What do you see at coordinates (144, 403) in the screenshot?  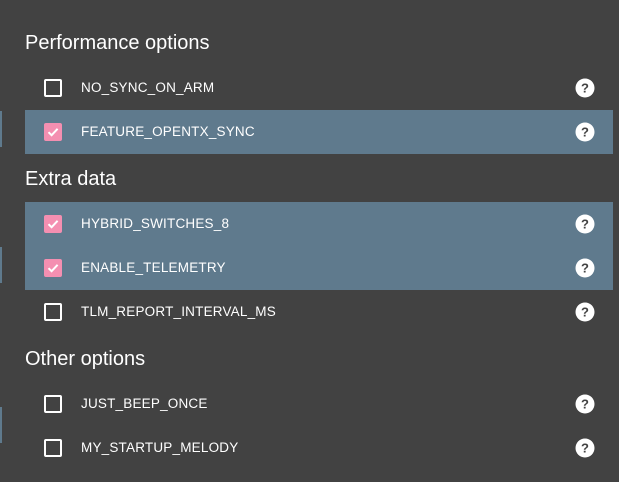 I see `option-label: JUST_BEEP_ONCE` at bounding box center [144, 403].